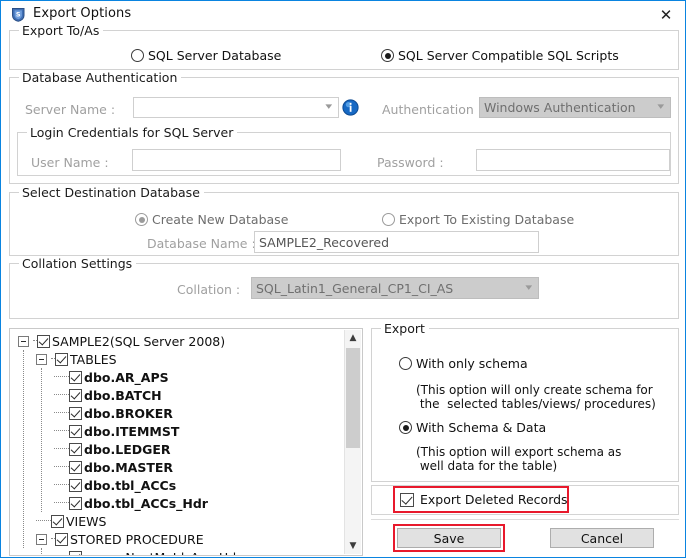 The width and height of the screenshot is (686, 558). I want to click on tree-scrollbar: ▲ ▼, so click(352, 442).